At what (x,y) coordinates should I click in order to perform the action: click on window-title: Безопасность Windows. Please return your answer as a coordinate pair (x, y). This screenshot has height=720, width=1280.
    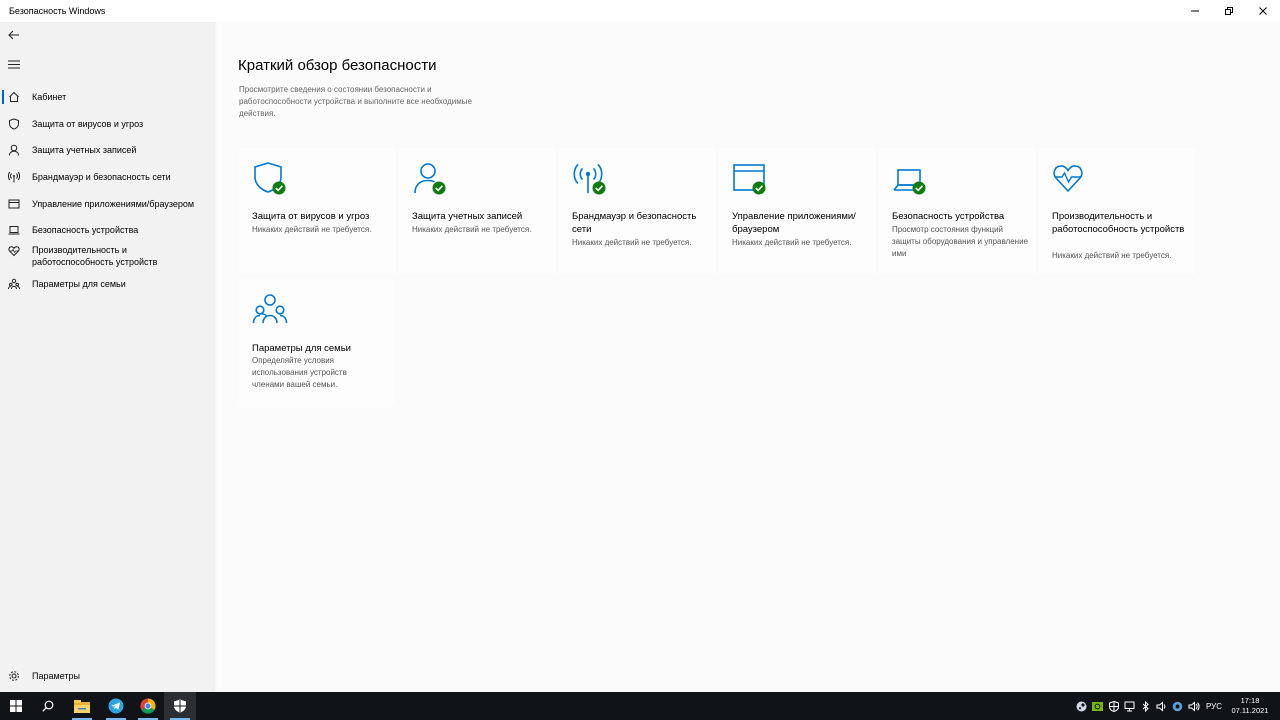
    Looking at the image, I should click on (57, 11).